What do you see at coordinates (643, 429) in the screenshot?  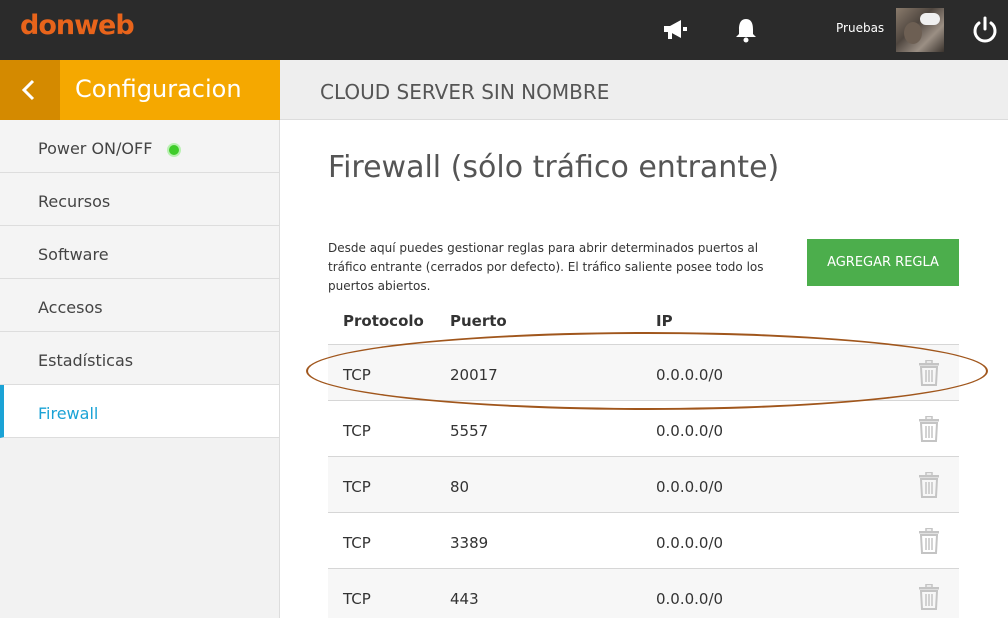 I see `table-row: TCP 5557 0.0.0.0/0` at bounding box center [643, 429].